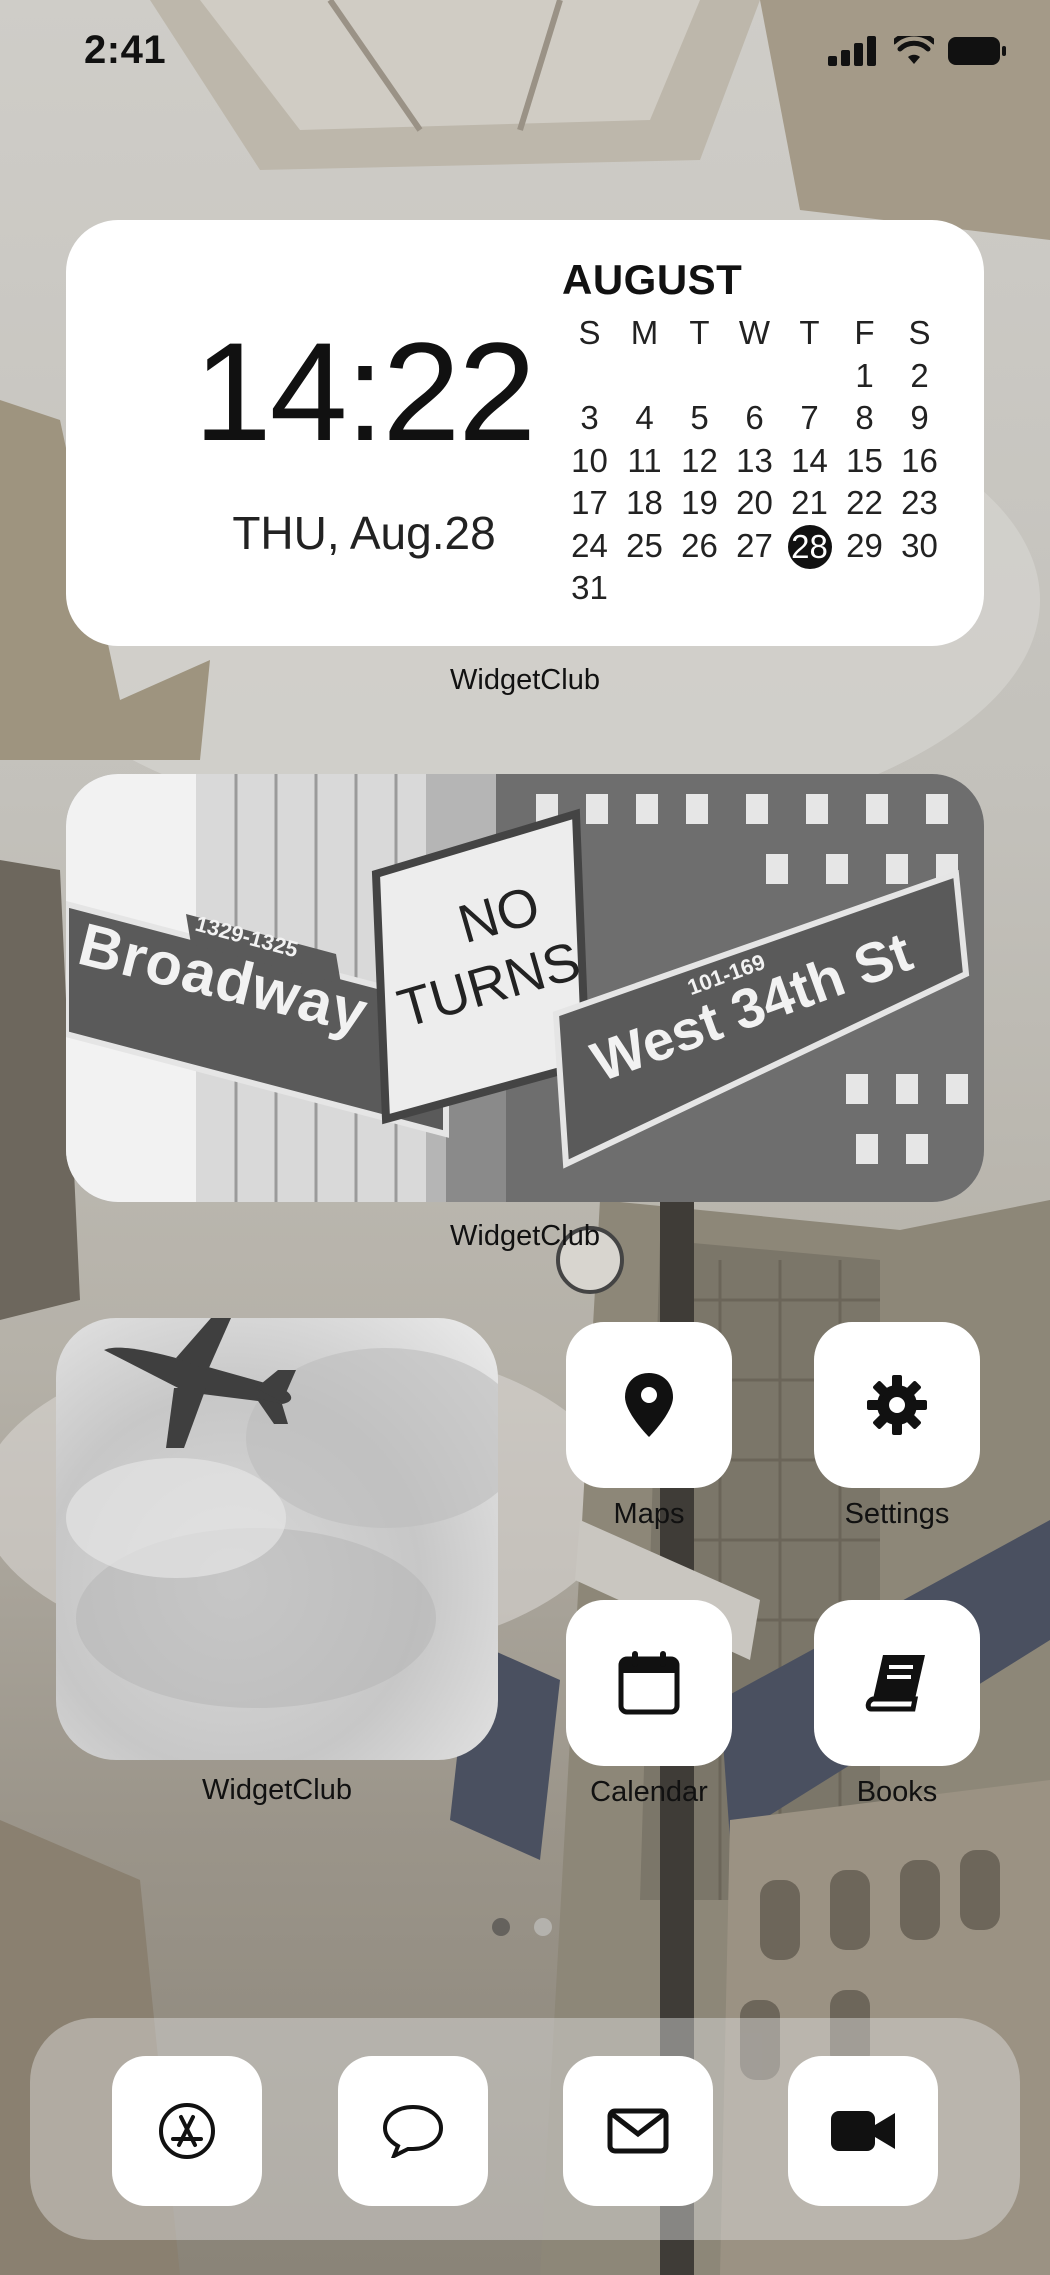 This screenshot has width=1050, height=2275. I want to click on books-app-tile, so click(897, 1683).